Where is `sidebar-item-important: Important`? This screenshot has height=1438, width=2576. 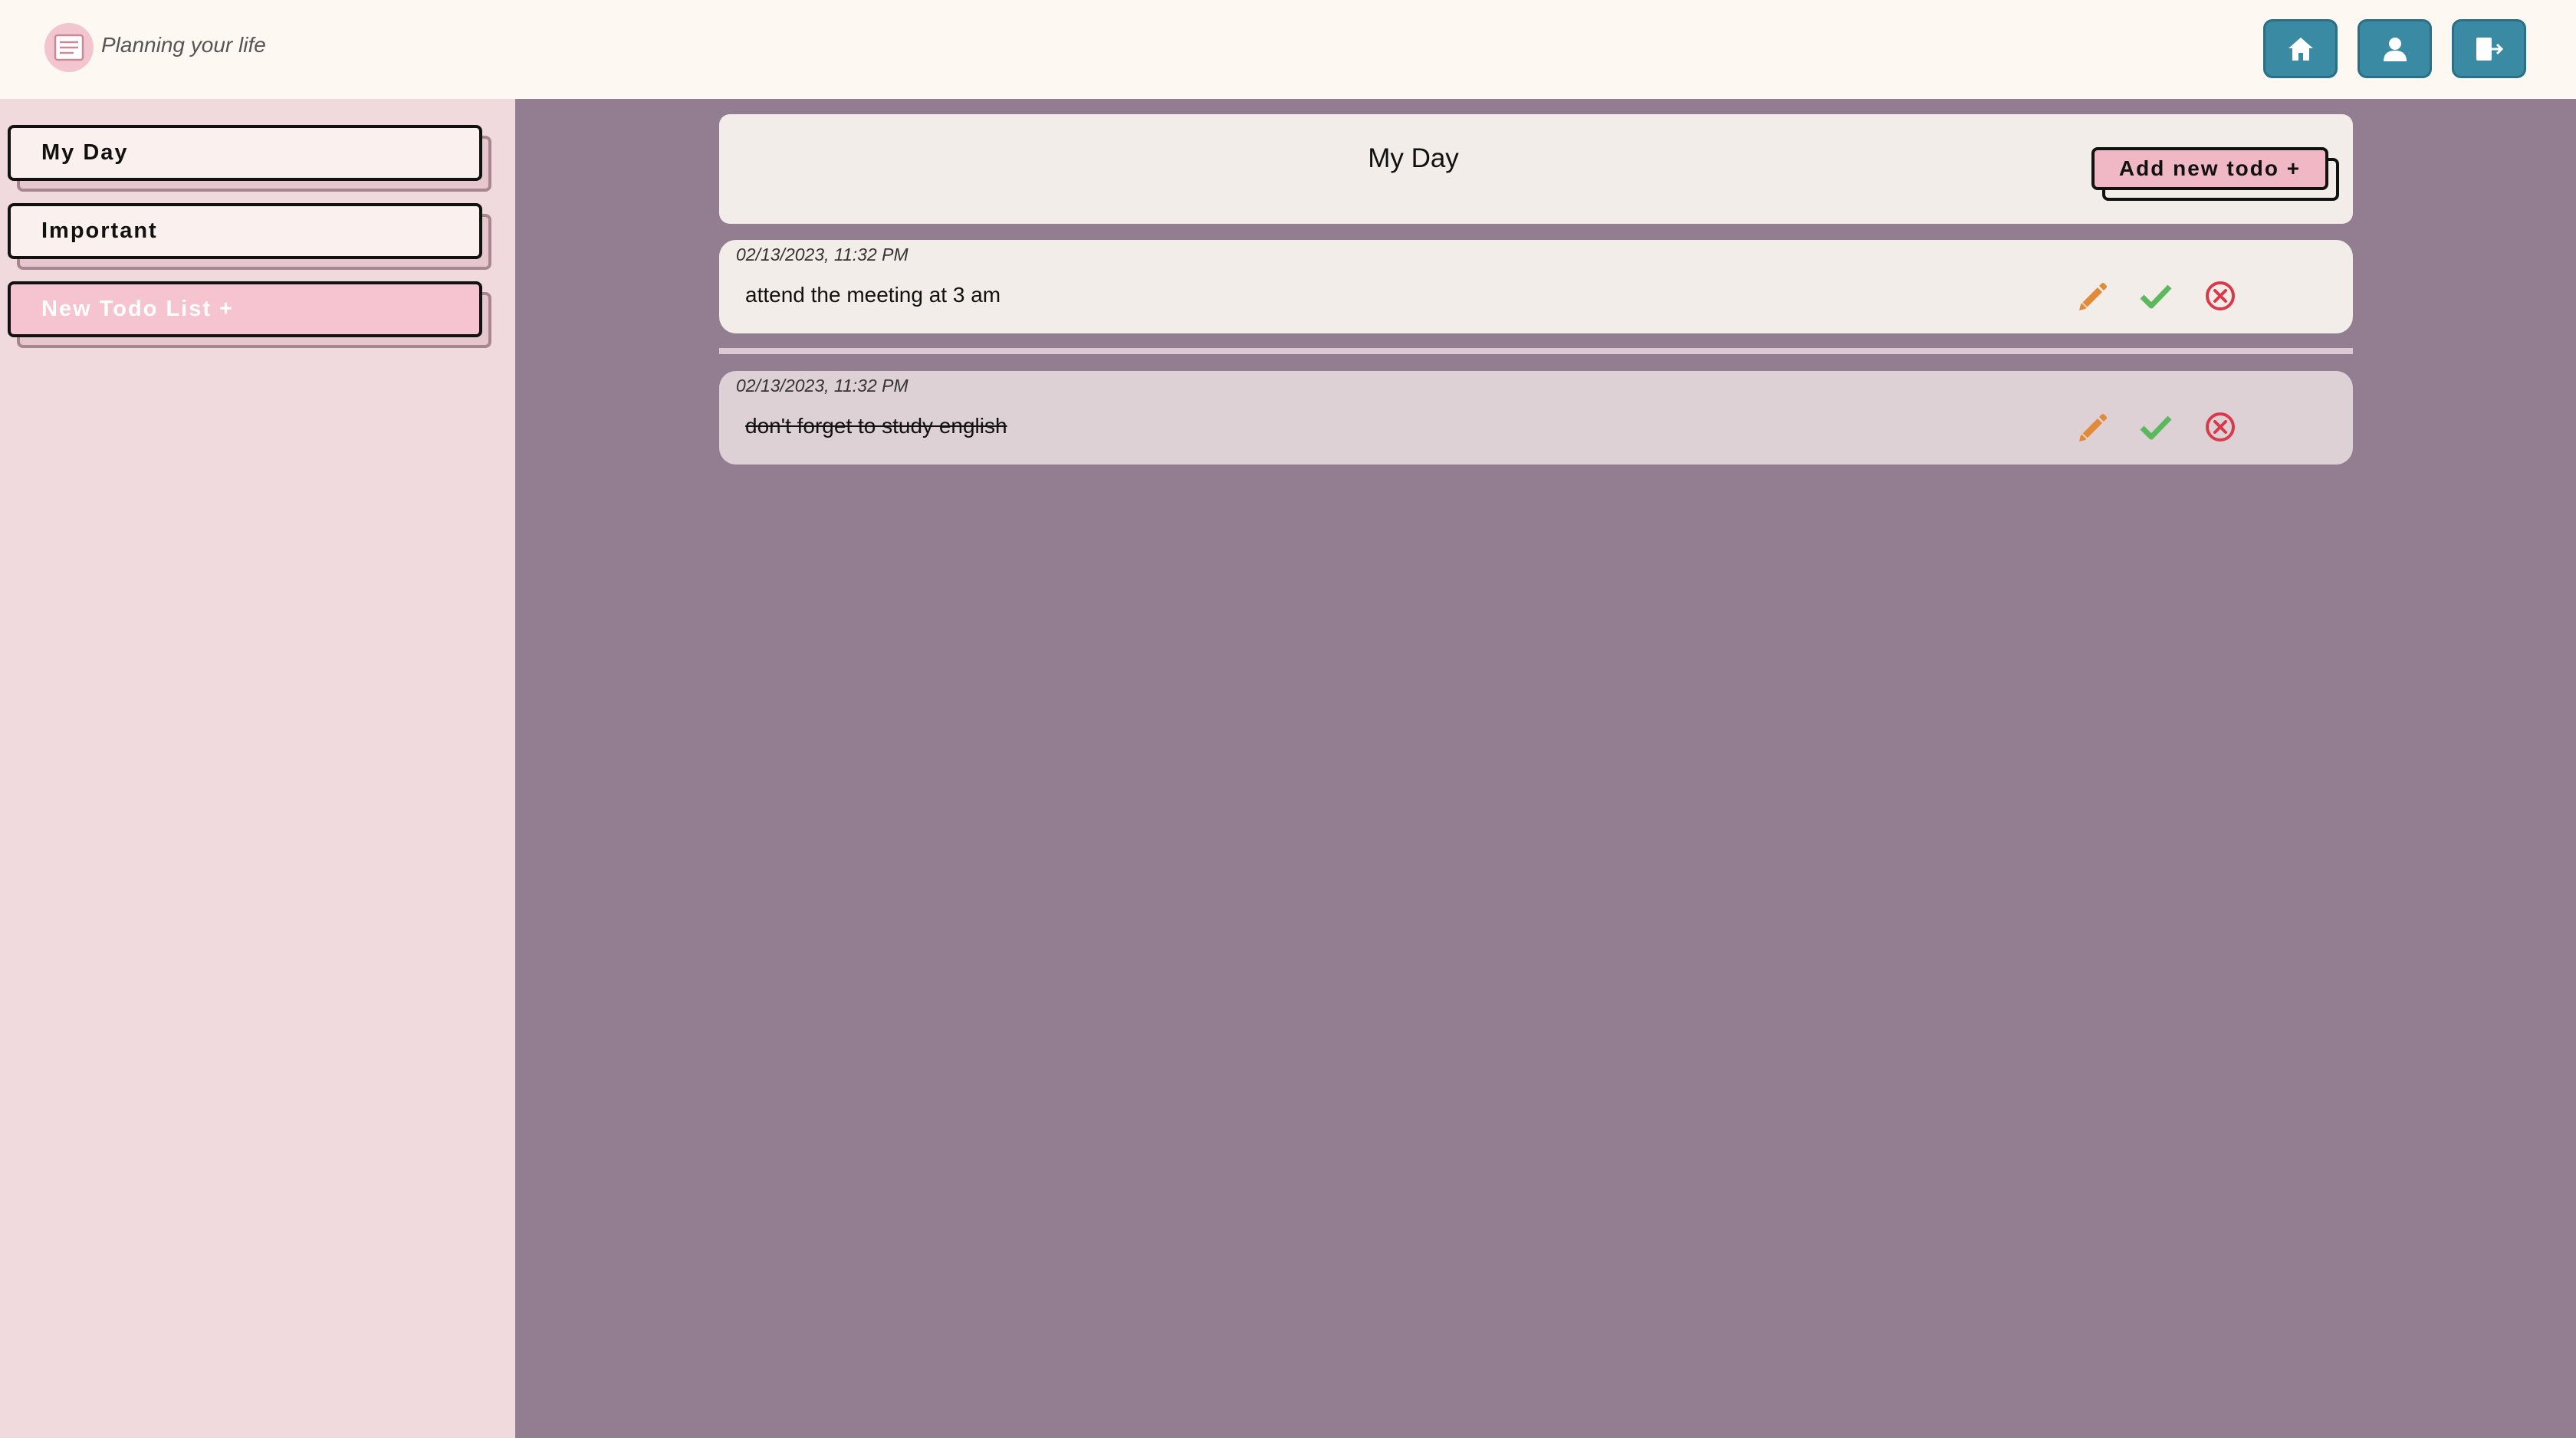
sidebar-item-important: Important is located at coordinates (250, 236).